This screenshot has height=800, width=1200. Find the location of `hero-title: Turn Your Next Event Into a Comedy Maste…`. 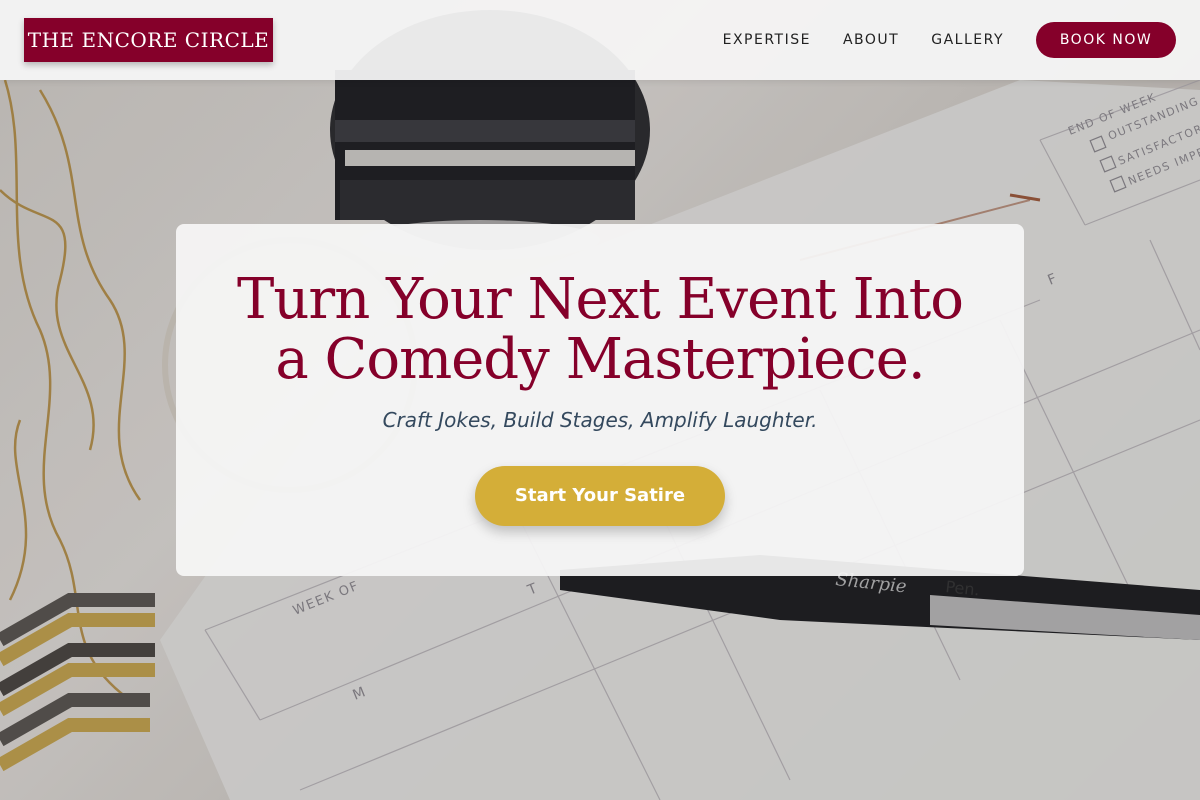

hero-title: Turn Your Next Event Into a Comedy Maste… is located at coordinates (600, 329).